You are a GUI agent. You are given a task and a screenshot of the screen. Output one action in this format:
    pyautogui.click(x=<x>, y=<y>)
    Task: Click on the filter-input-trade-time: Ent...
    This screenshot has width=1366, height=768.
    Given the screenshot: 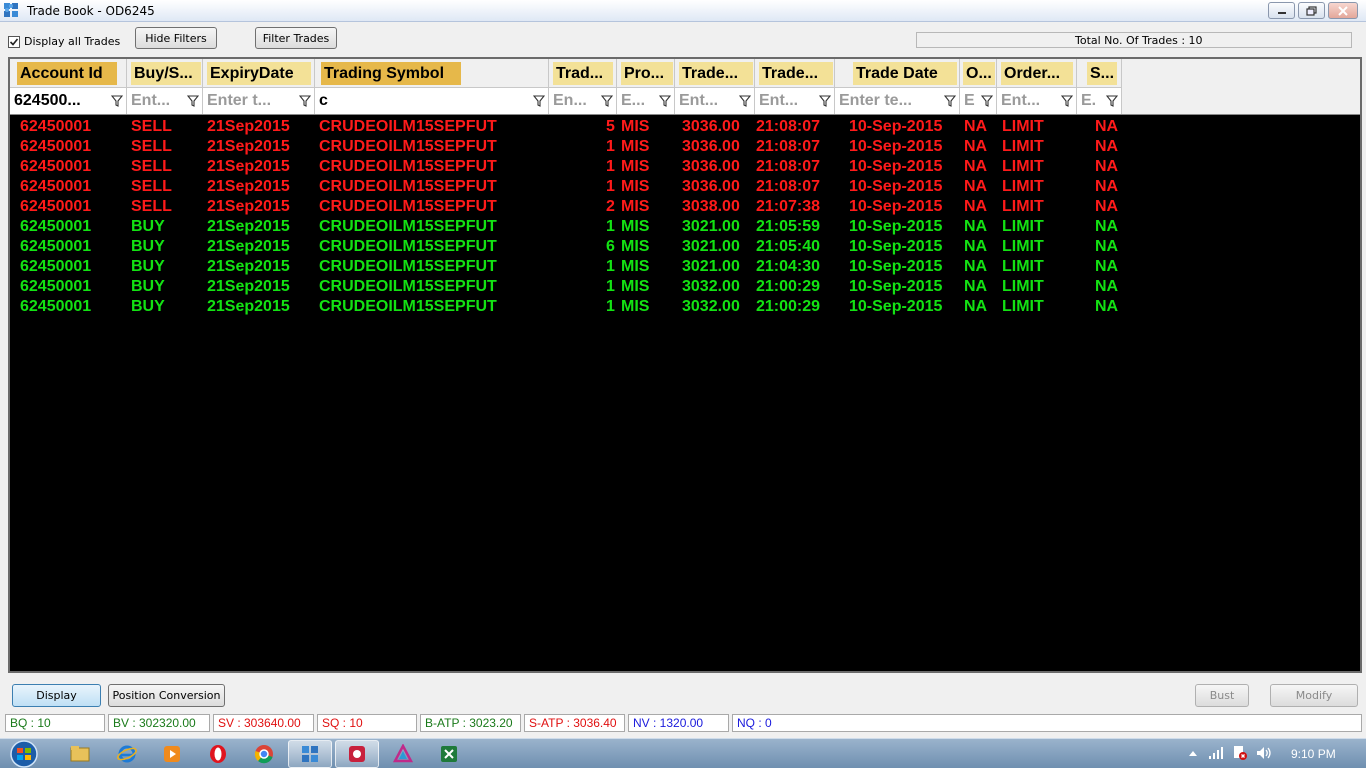 What is the action you would take?
    pyautogui.click(x=787, y=101)
    